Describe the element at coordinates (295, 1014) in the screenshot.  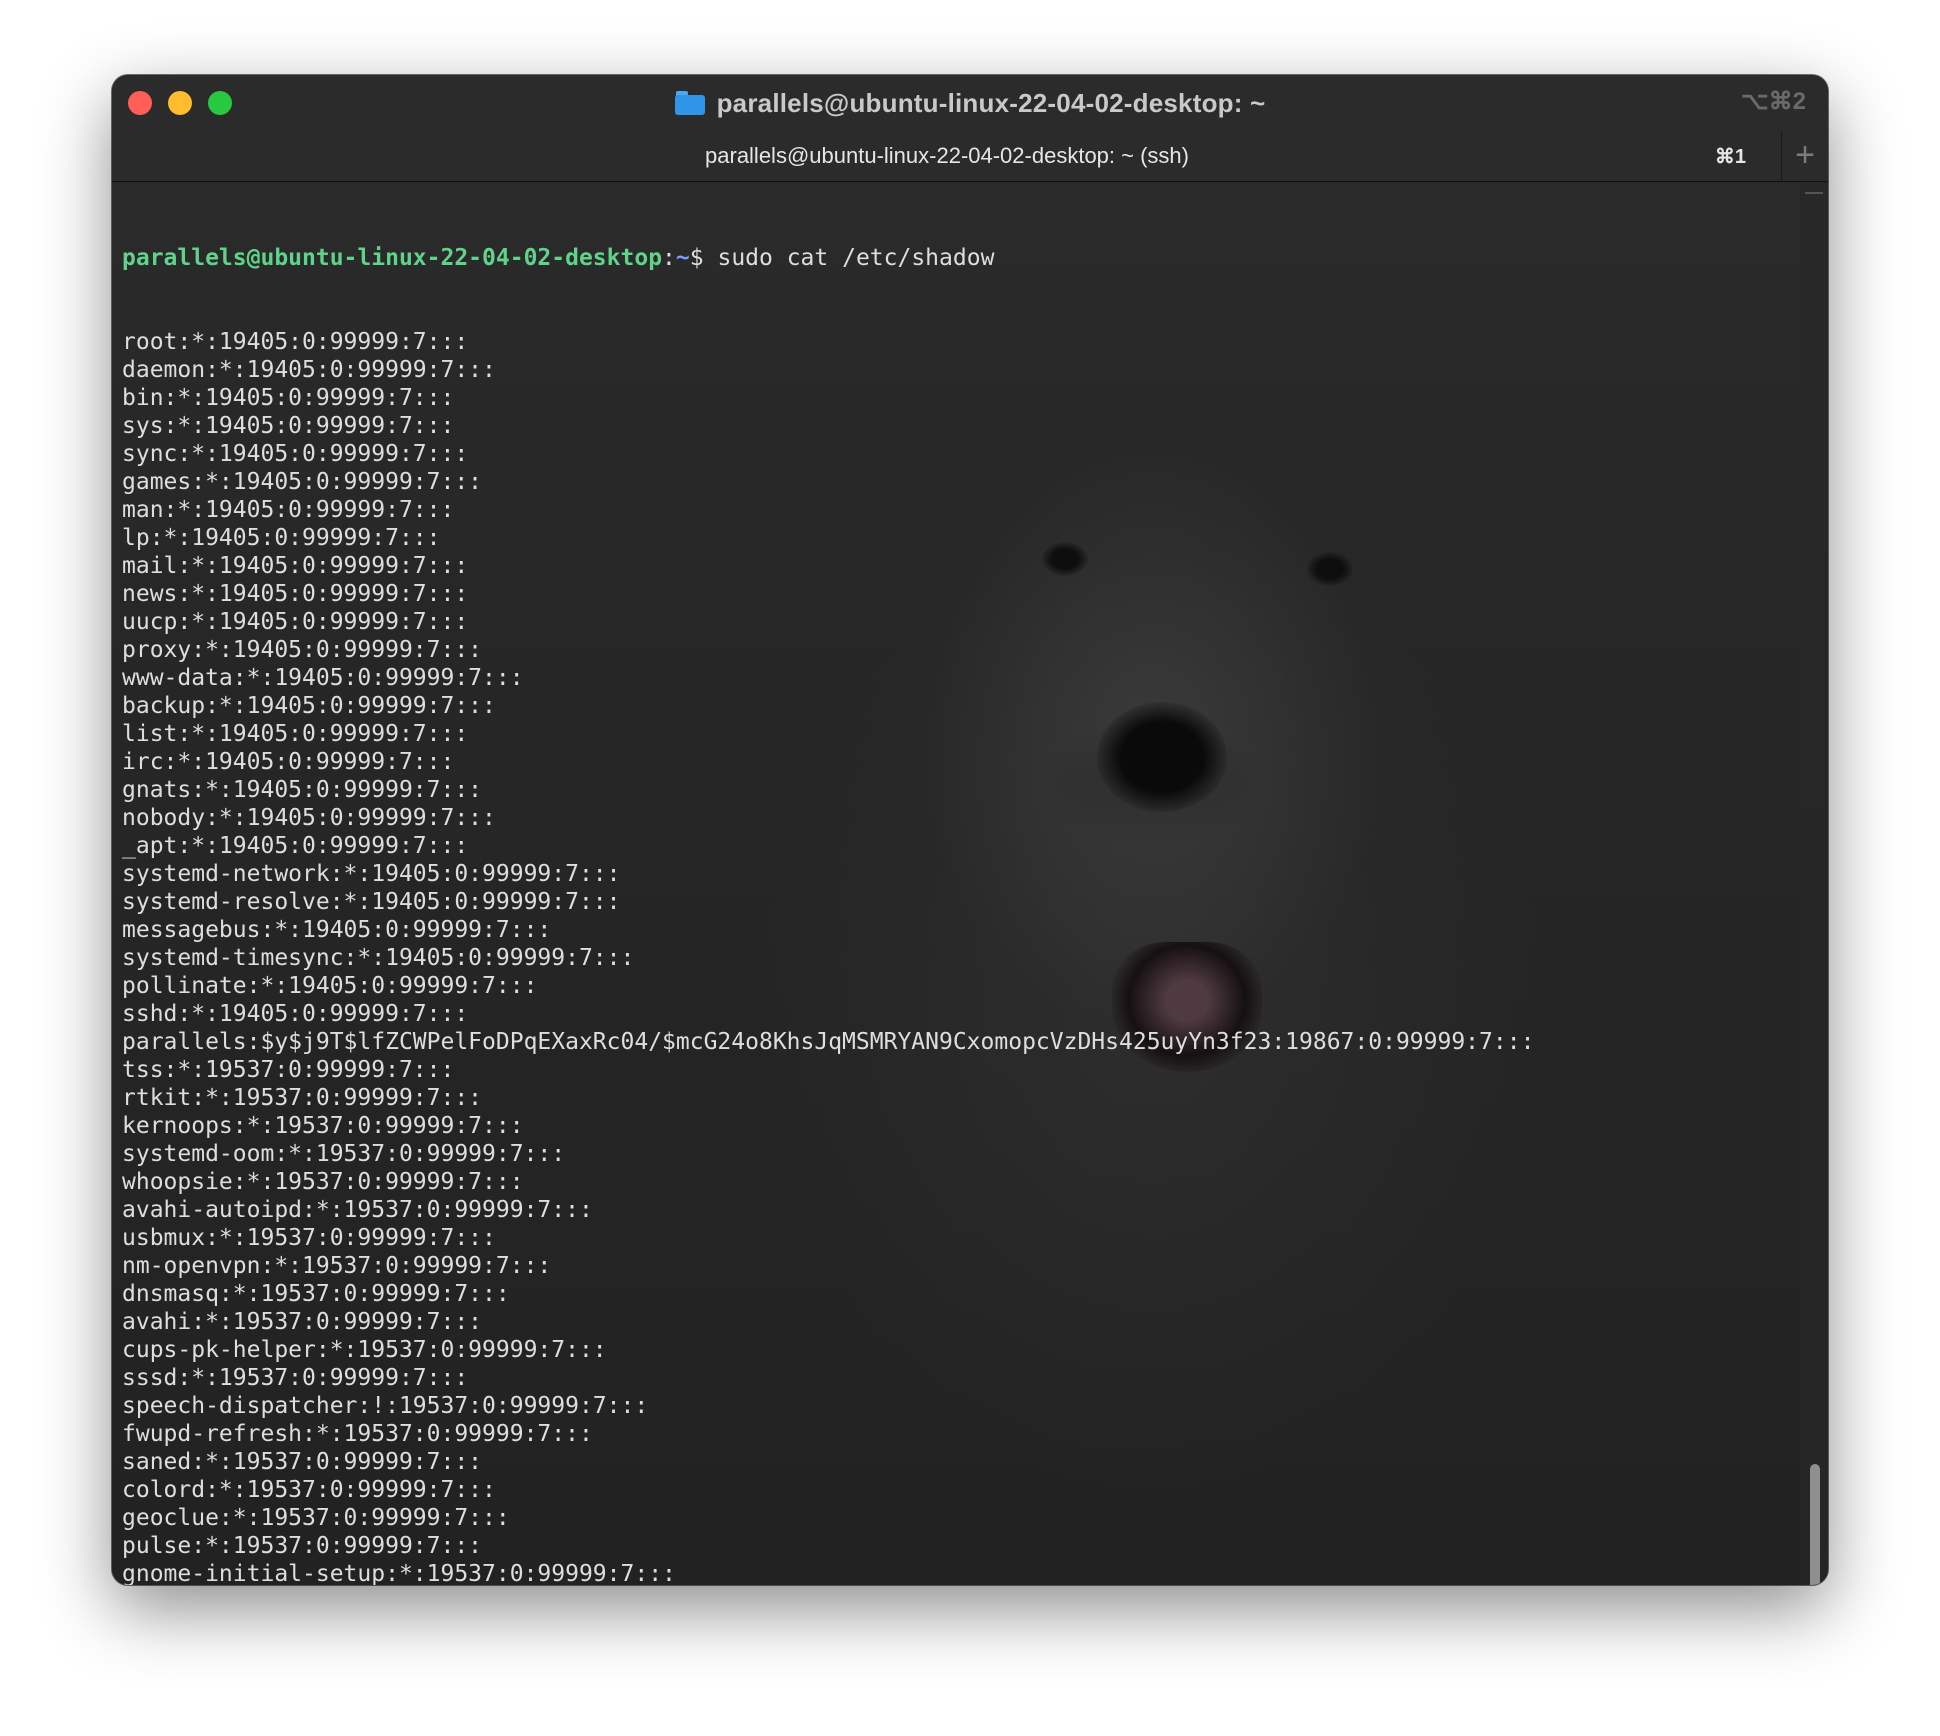
I see `output-line: sshd:*:19405:0:99999:7:::` at that location.